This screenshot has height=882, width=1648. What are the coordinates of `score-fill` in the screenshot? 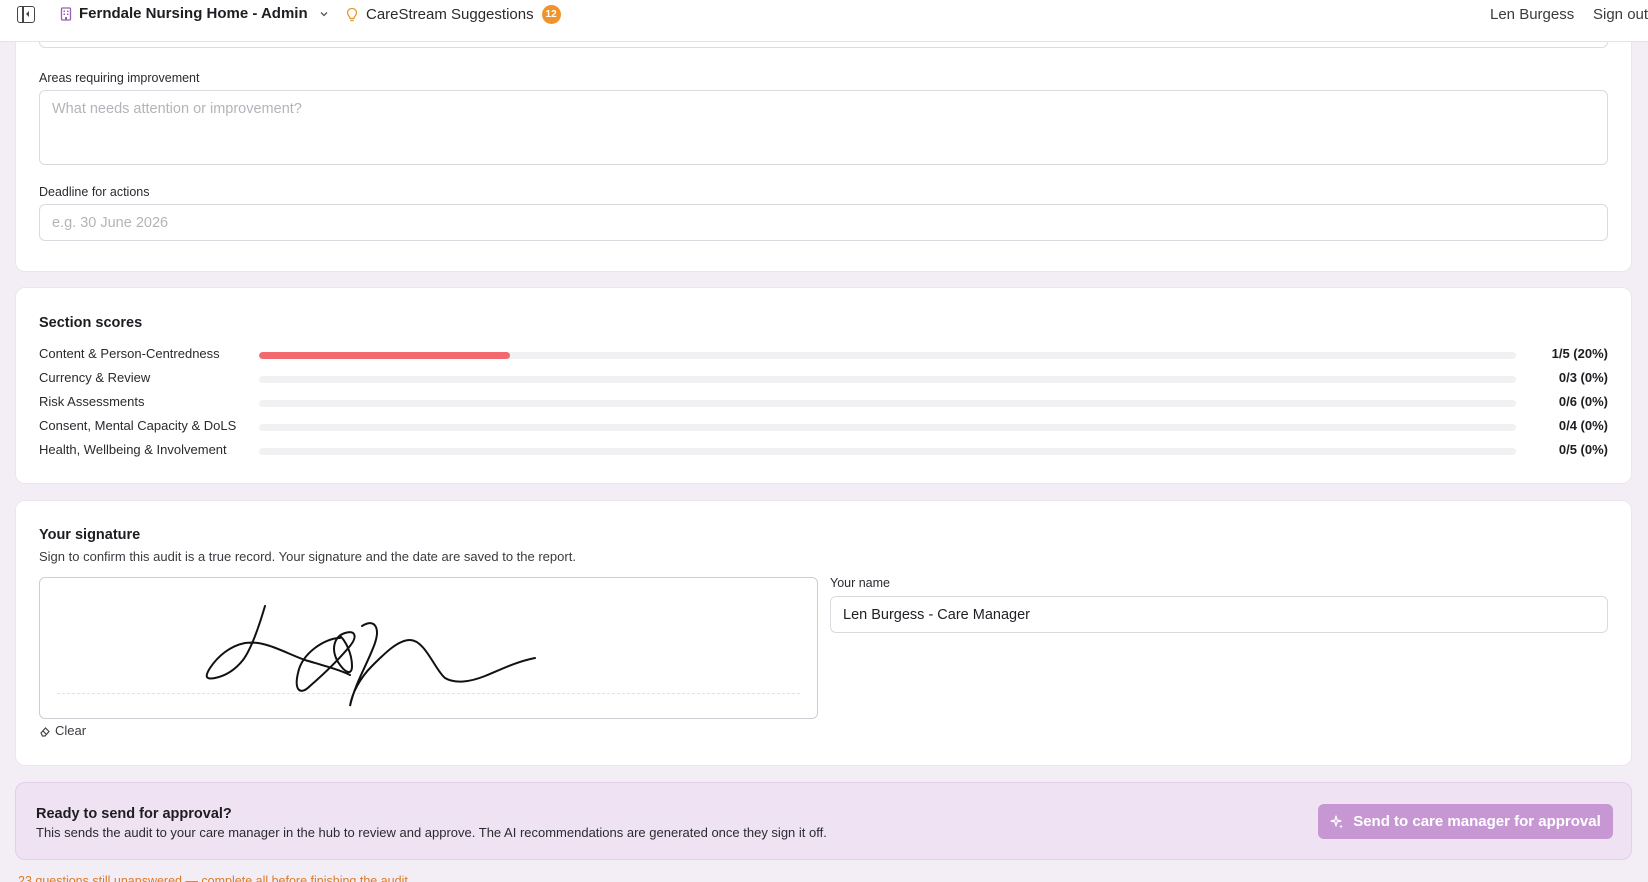 It's located at (385, 355).